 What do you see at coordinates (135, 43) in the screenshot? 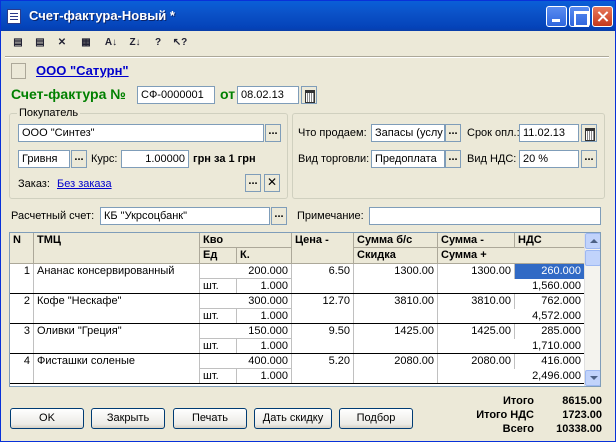
I see `sort-desc-icon: Z↓` at bounding box center [135, 43].